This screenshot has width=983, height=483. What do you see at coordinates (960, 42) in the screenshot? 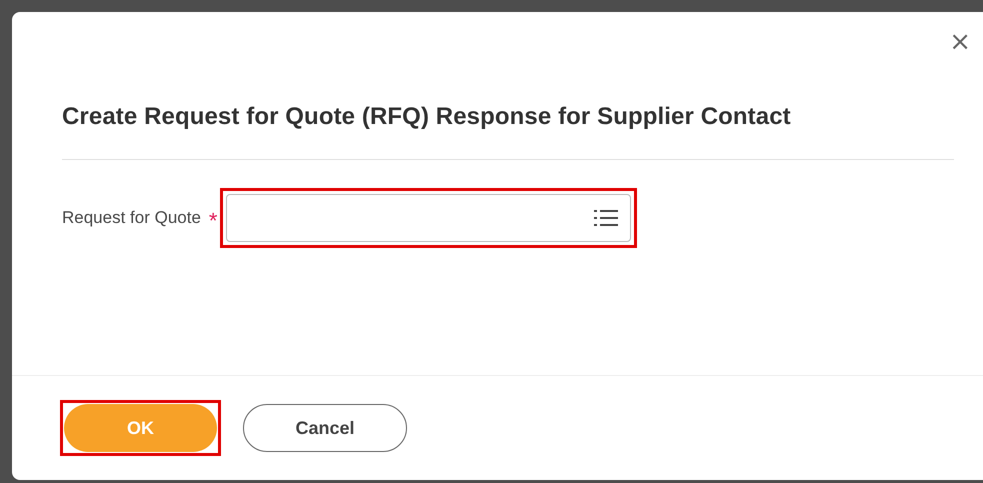
I see `close-button: ×` at bounding box center [960, 42].